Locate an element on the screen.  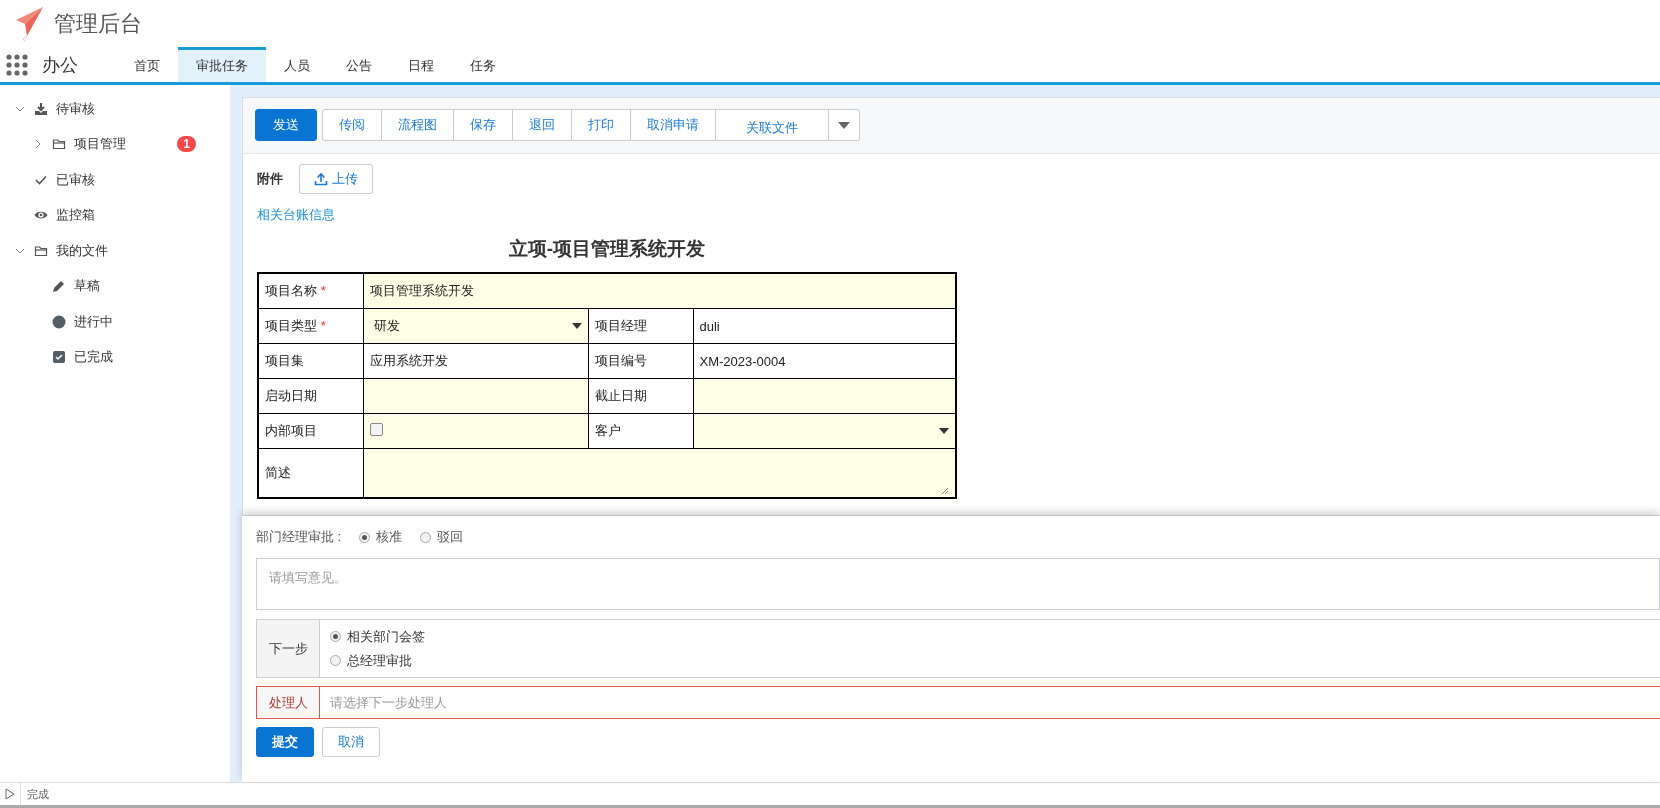
radio-option: 总经理审批 is located at coordinates (377, 660).